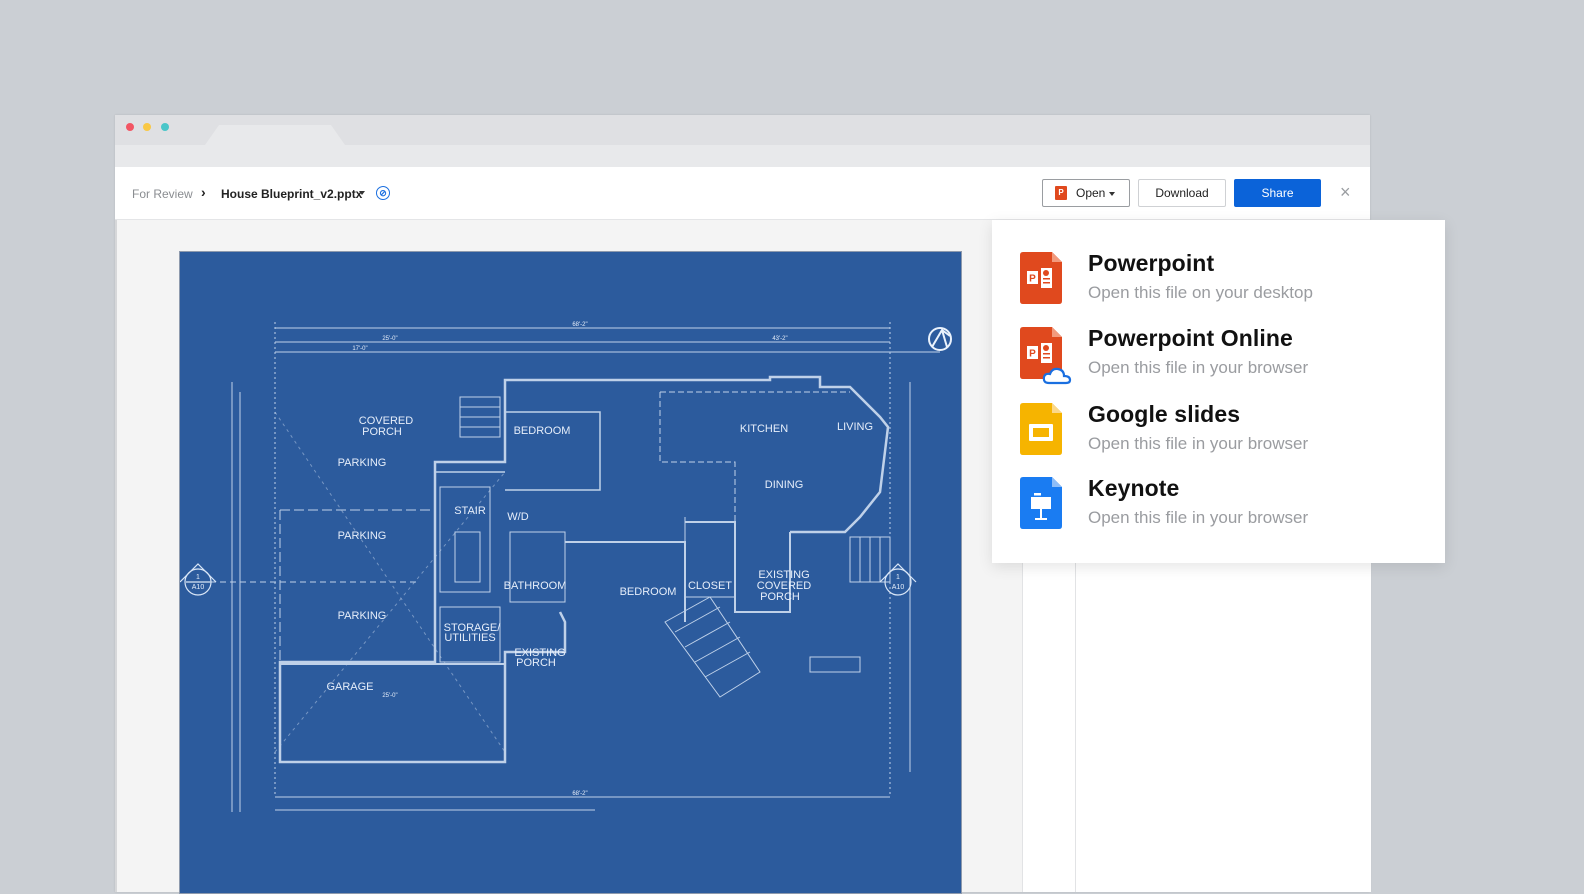 Image resolution: width=1584 pixels, height=894 pixels. What do you see at coordinates (898, 587) in the screenshot?
I see `section-marker-sheet-right: A10` at bounding box center [898, 587].